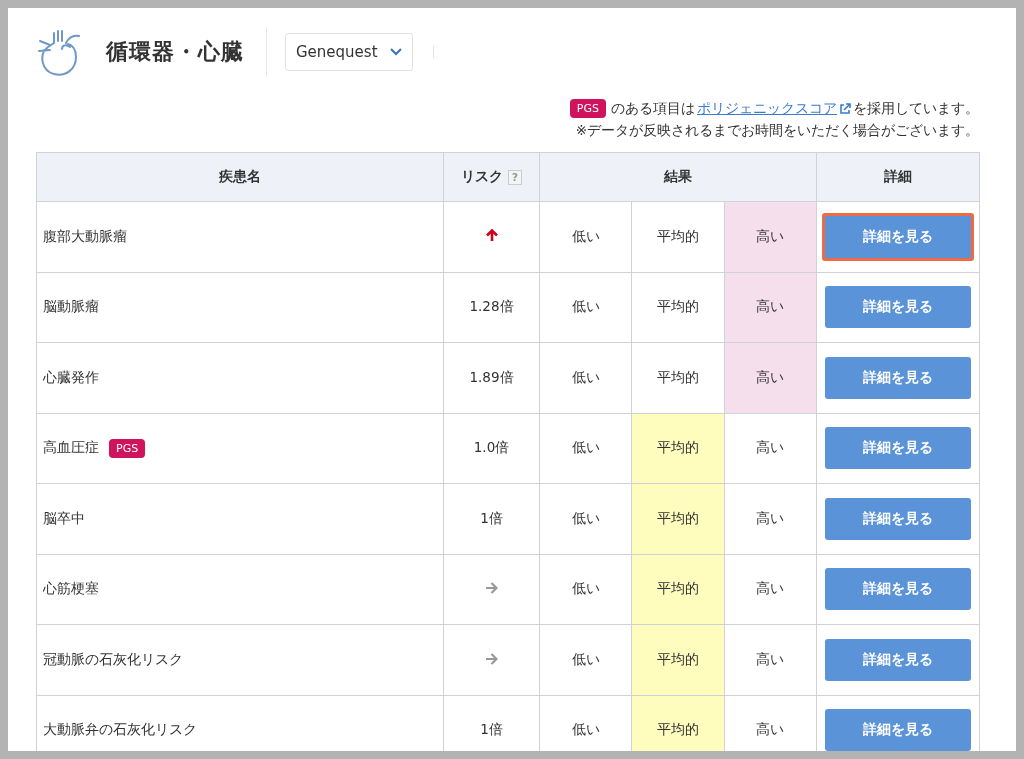 The width and height of the screenshot is (1024, 759). I want to click on disease-name: 大動脈弁の石灰化リスク, so click(120, 730).